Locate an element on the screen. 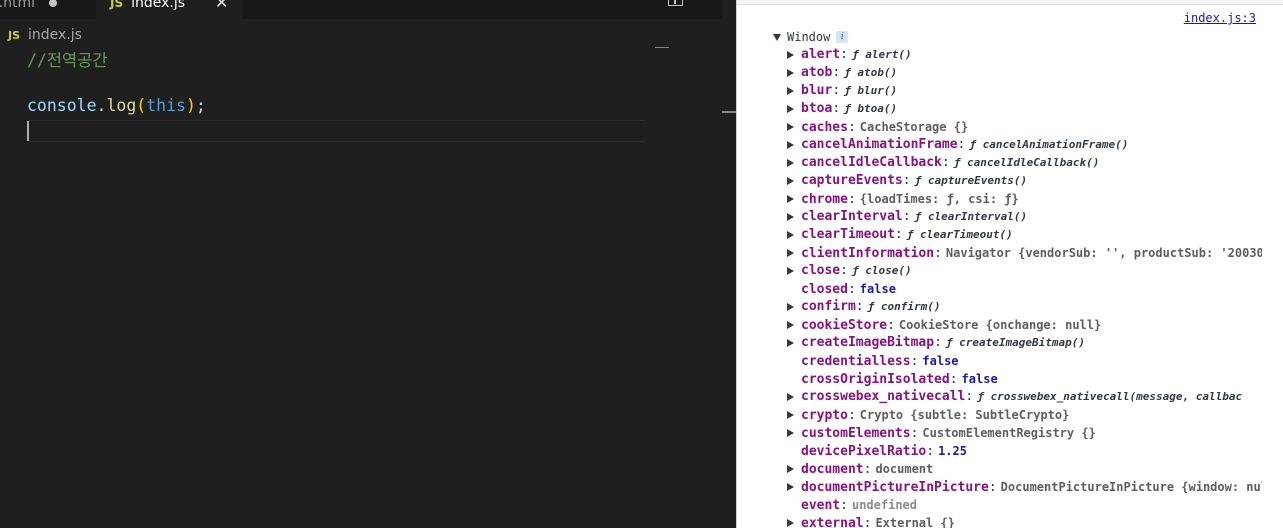  property-key-text: crypto is located at coordinates (824, 415).